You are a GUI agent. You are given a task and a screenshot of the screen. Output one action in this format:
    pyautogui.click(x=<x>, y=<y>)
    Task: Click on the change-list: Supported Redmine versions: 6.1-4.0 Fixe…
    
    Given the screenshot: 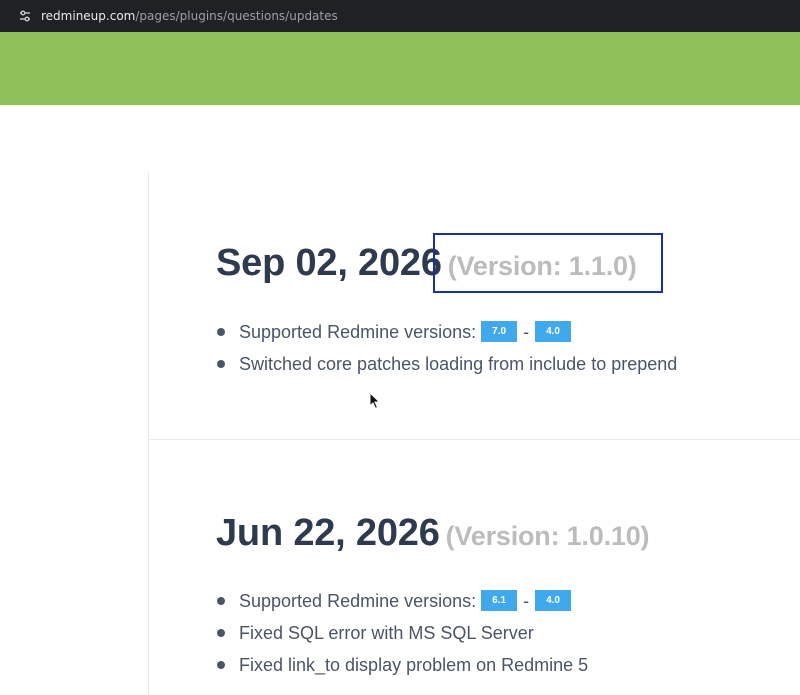 What is the action you would take?
    pyautogui.click(x=402, y=633)
    